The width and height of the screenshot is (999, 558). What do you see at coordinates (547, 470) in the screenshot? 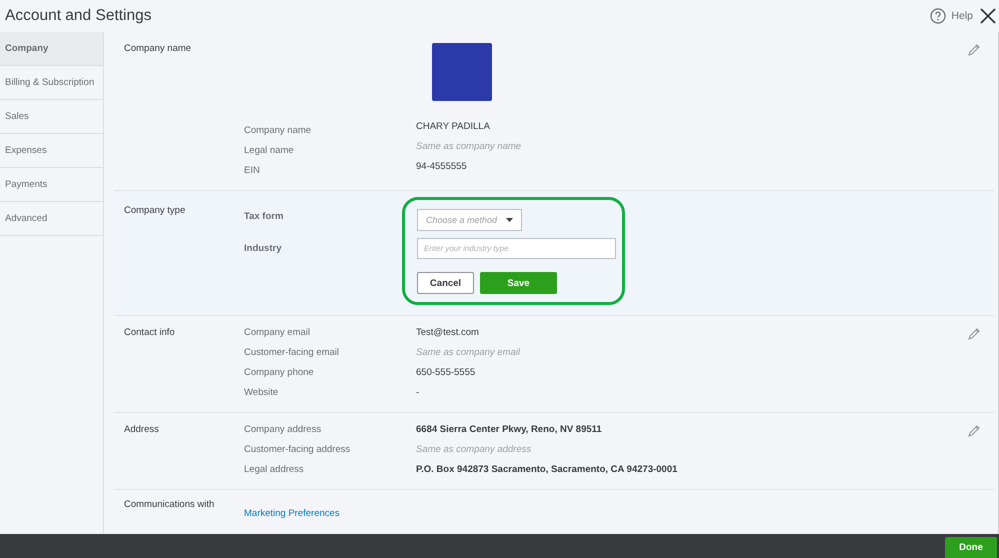
I see `field-value: P.O. Box 942873 Sacramento, Sacramento, CA 94273-0001` at bounding box center [547, 470].